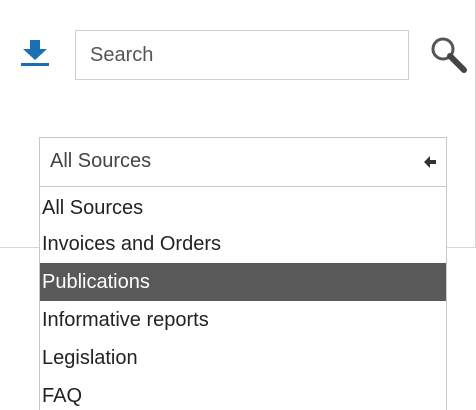 Image resolution: width=476 pixels, height=410 pixels. Describe the element at coordinates (242, 55) in the screenshot. I see `search-input` at that location.